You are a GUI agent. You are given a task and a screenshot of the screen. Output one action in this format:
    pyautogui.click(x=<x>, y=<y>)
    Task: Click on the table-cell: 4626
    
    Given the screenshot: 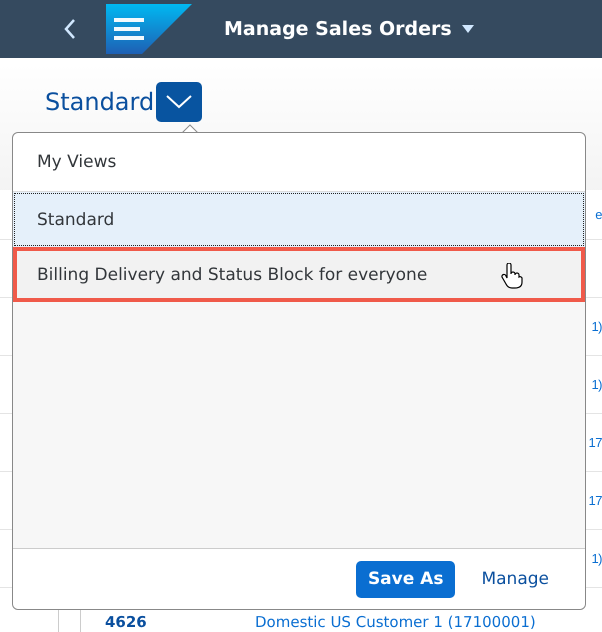 What is the action you would take?
    pyautogui.click(x=180, y=622)
    